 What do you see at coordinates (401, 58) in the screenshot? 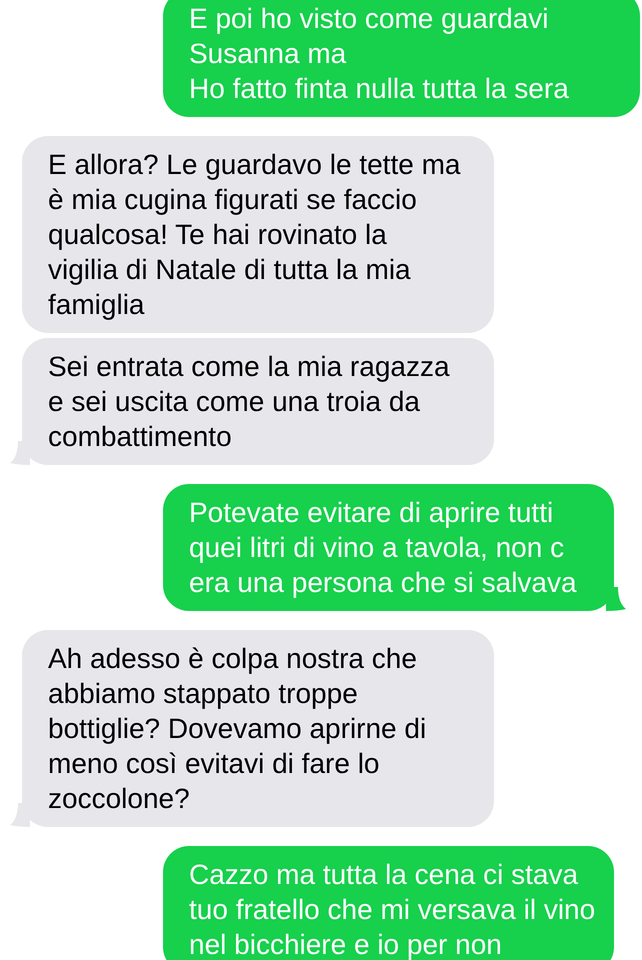
I see `message-bubble: E poi ho visto come guardavi Susanna ma Ho fatto finta nulla tutta la sera` at bounding box center [401, 58].